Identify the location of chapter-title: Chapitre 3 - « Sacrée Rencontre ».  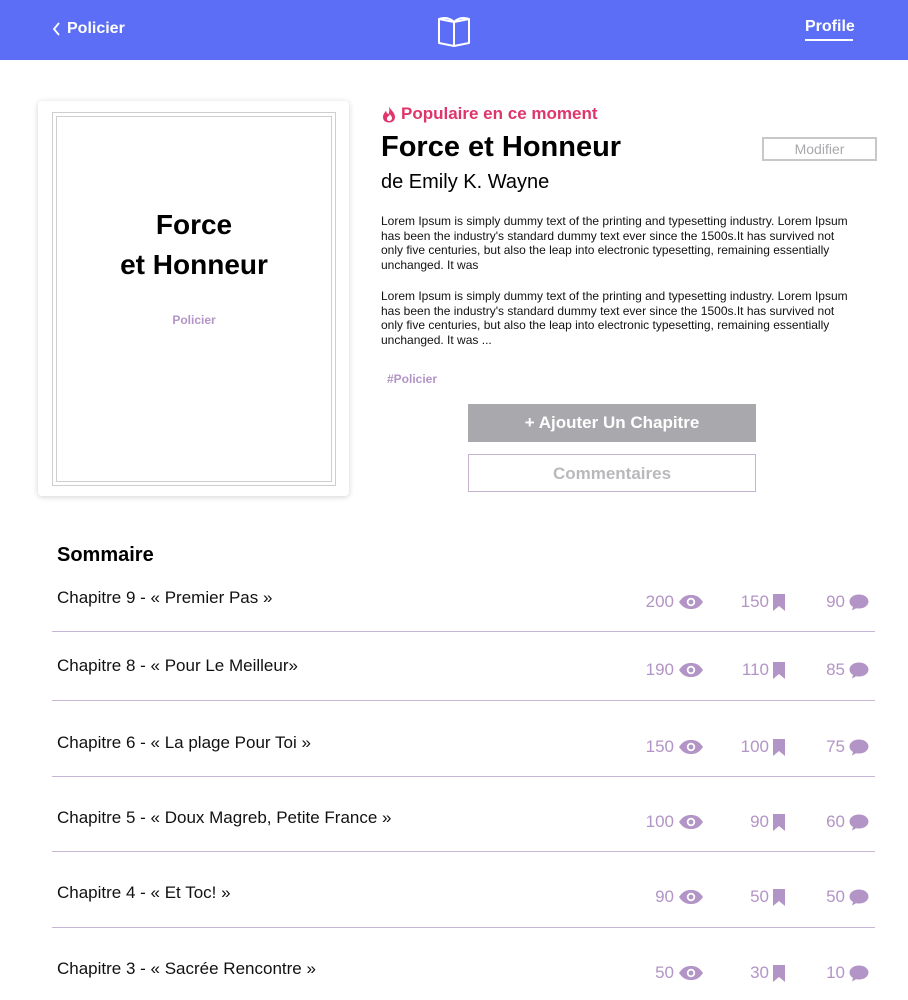
(186, 969).